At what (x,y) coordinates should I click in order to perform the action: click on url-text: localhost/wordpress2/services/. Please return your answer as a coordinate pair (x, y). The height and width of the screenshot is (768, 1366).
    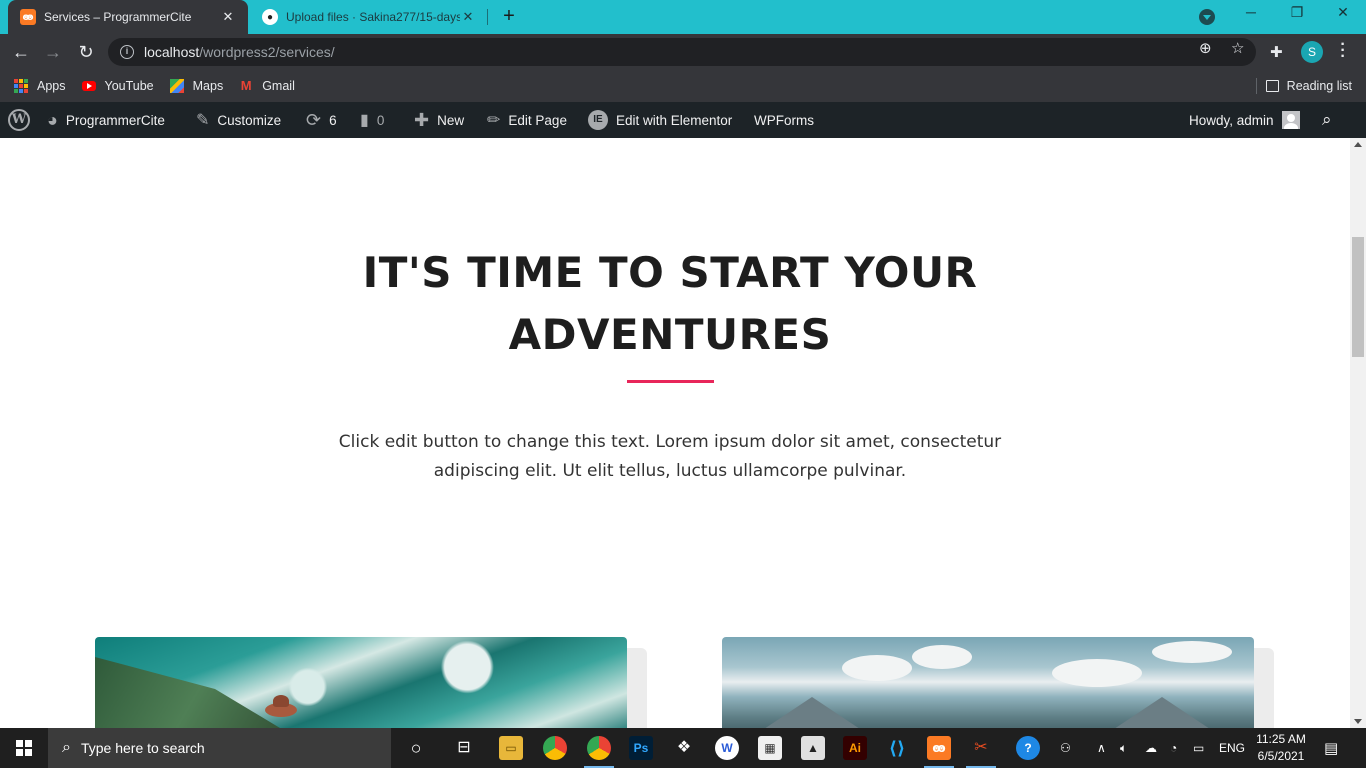
    Looking at the image, I should click on (239, 52).